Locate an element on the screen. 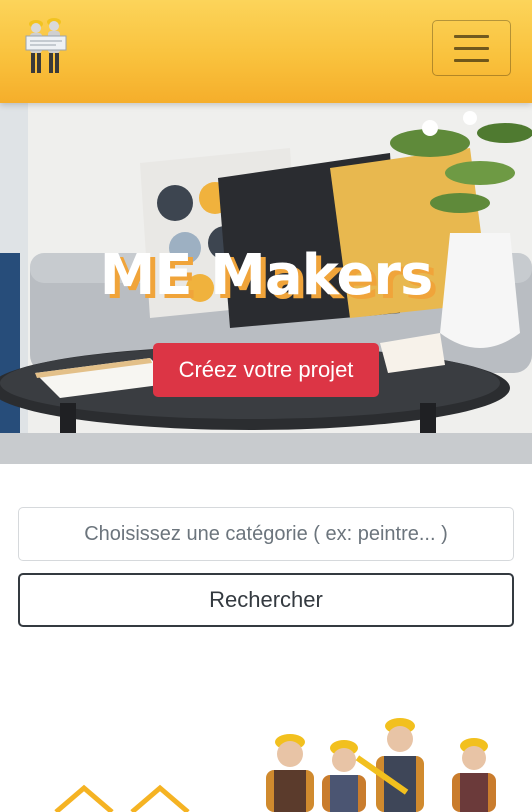 The width and height of the screenshot is (532, 812). menu-toggle-button is located at coordinates (471, 48).